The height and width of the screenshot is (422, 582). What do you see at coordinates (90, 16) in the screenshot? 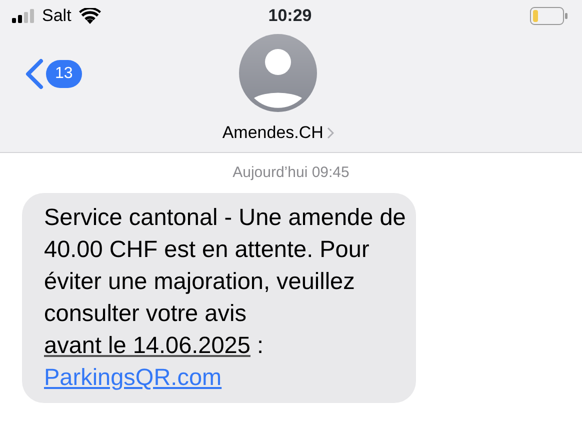
I see `wifi-icon` at bounding box center [90, 16].